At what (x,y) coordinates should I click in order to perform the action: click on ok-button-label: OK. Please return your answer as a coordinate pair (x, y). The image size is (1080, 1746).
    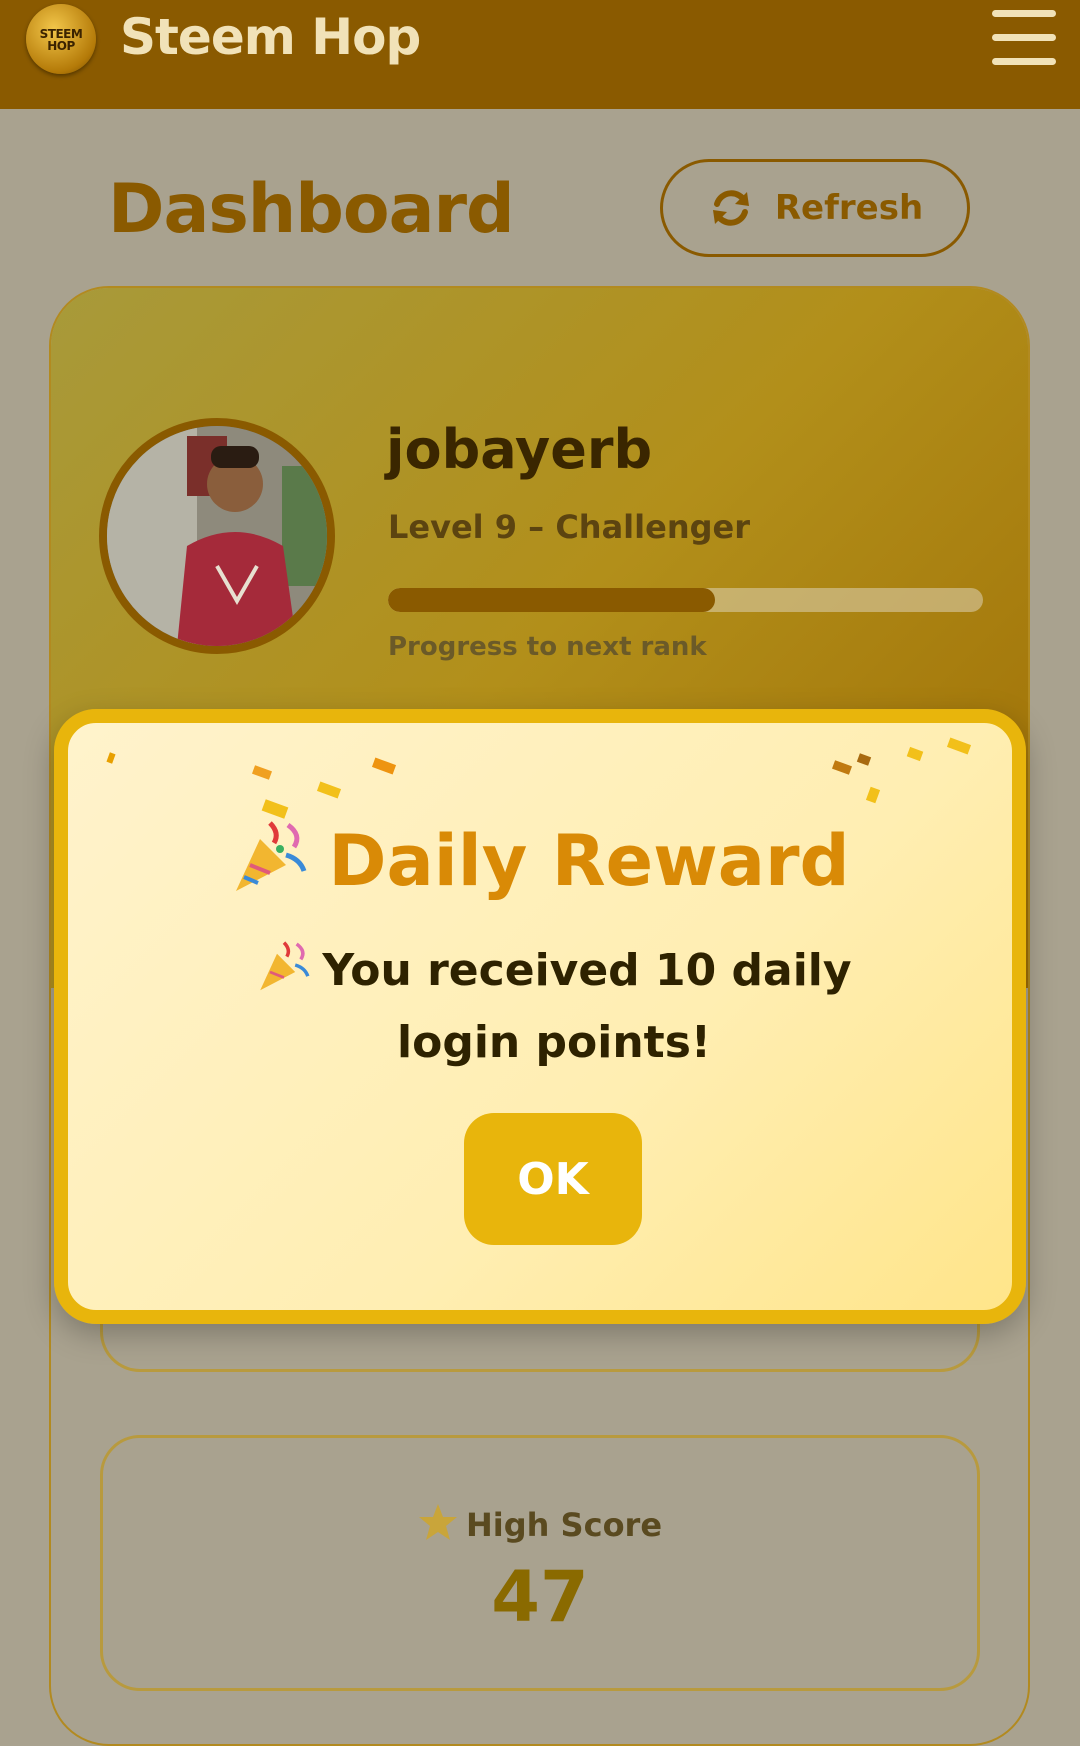
    Looking at the image, I should click on (553, 1179).